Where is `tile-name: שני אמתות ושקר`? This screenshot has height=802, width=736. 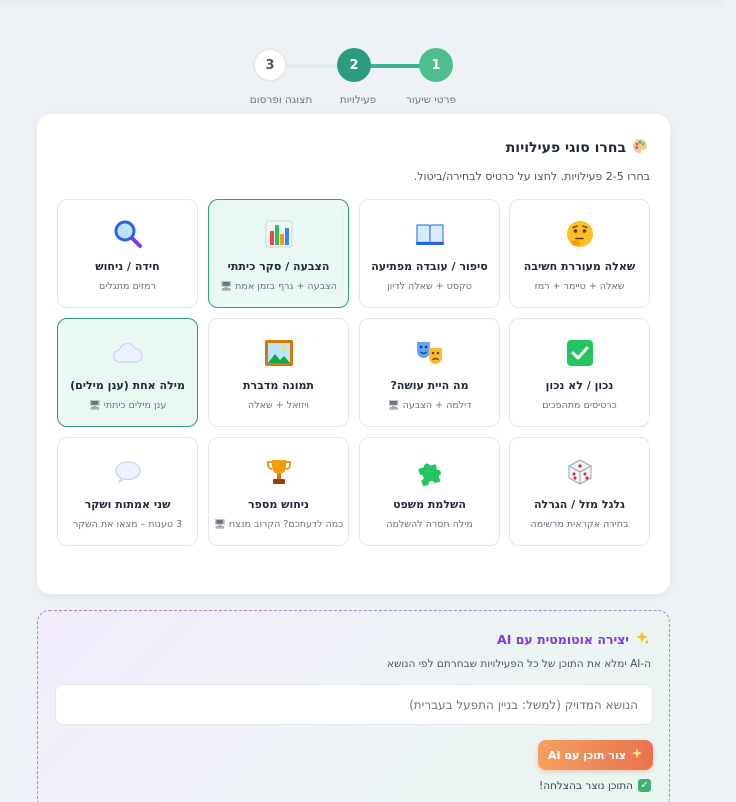
tile-name: שני אמתות ושקר is located at coordinates (127, 504).